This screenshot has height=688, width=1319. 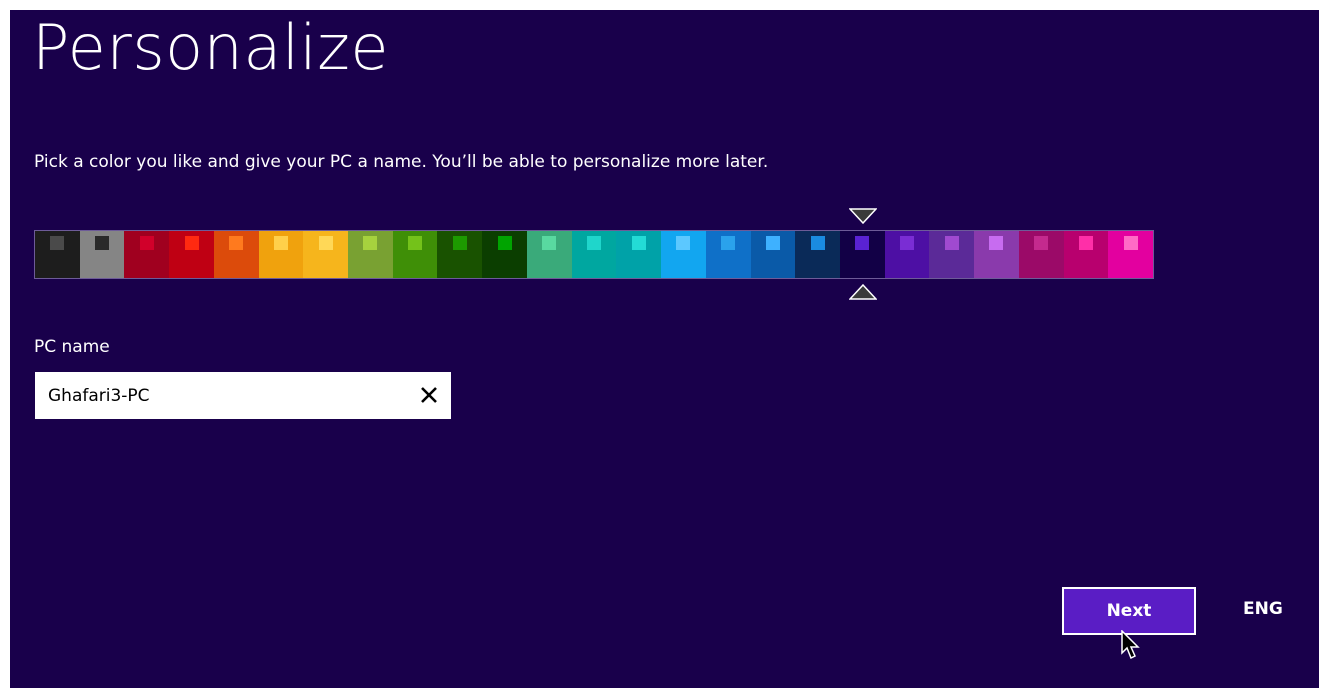 What do you see at coordinates (1130, 645) in the screenshot?
I see `mouse-cursor-icon` at bounding box center [1130, 645].